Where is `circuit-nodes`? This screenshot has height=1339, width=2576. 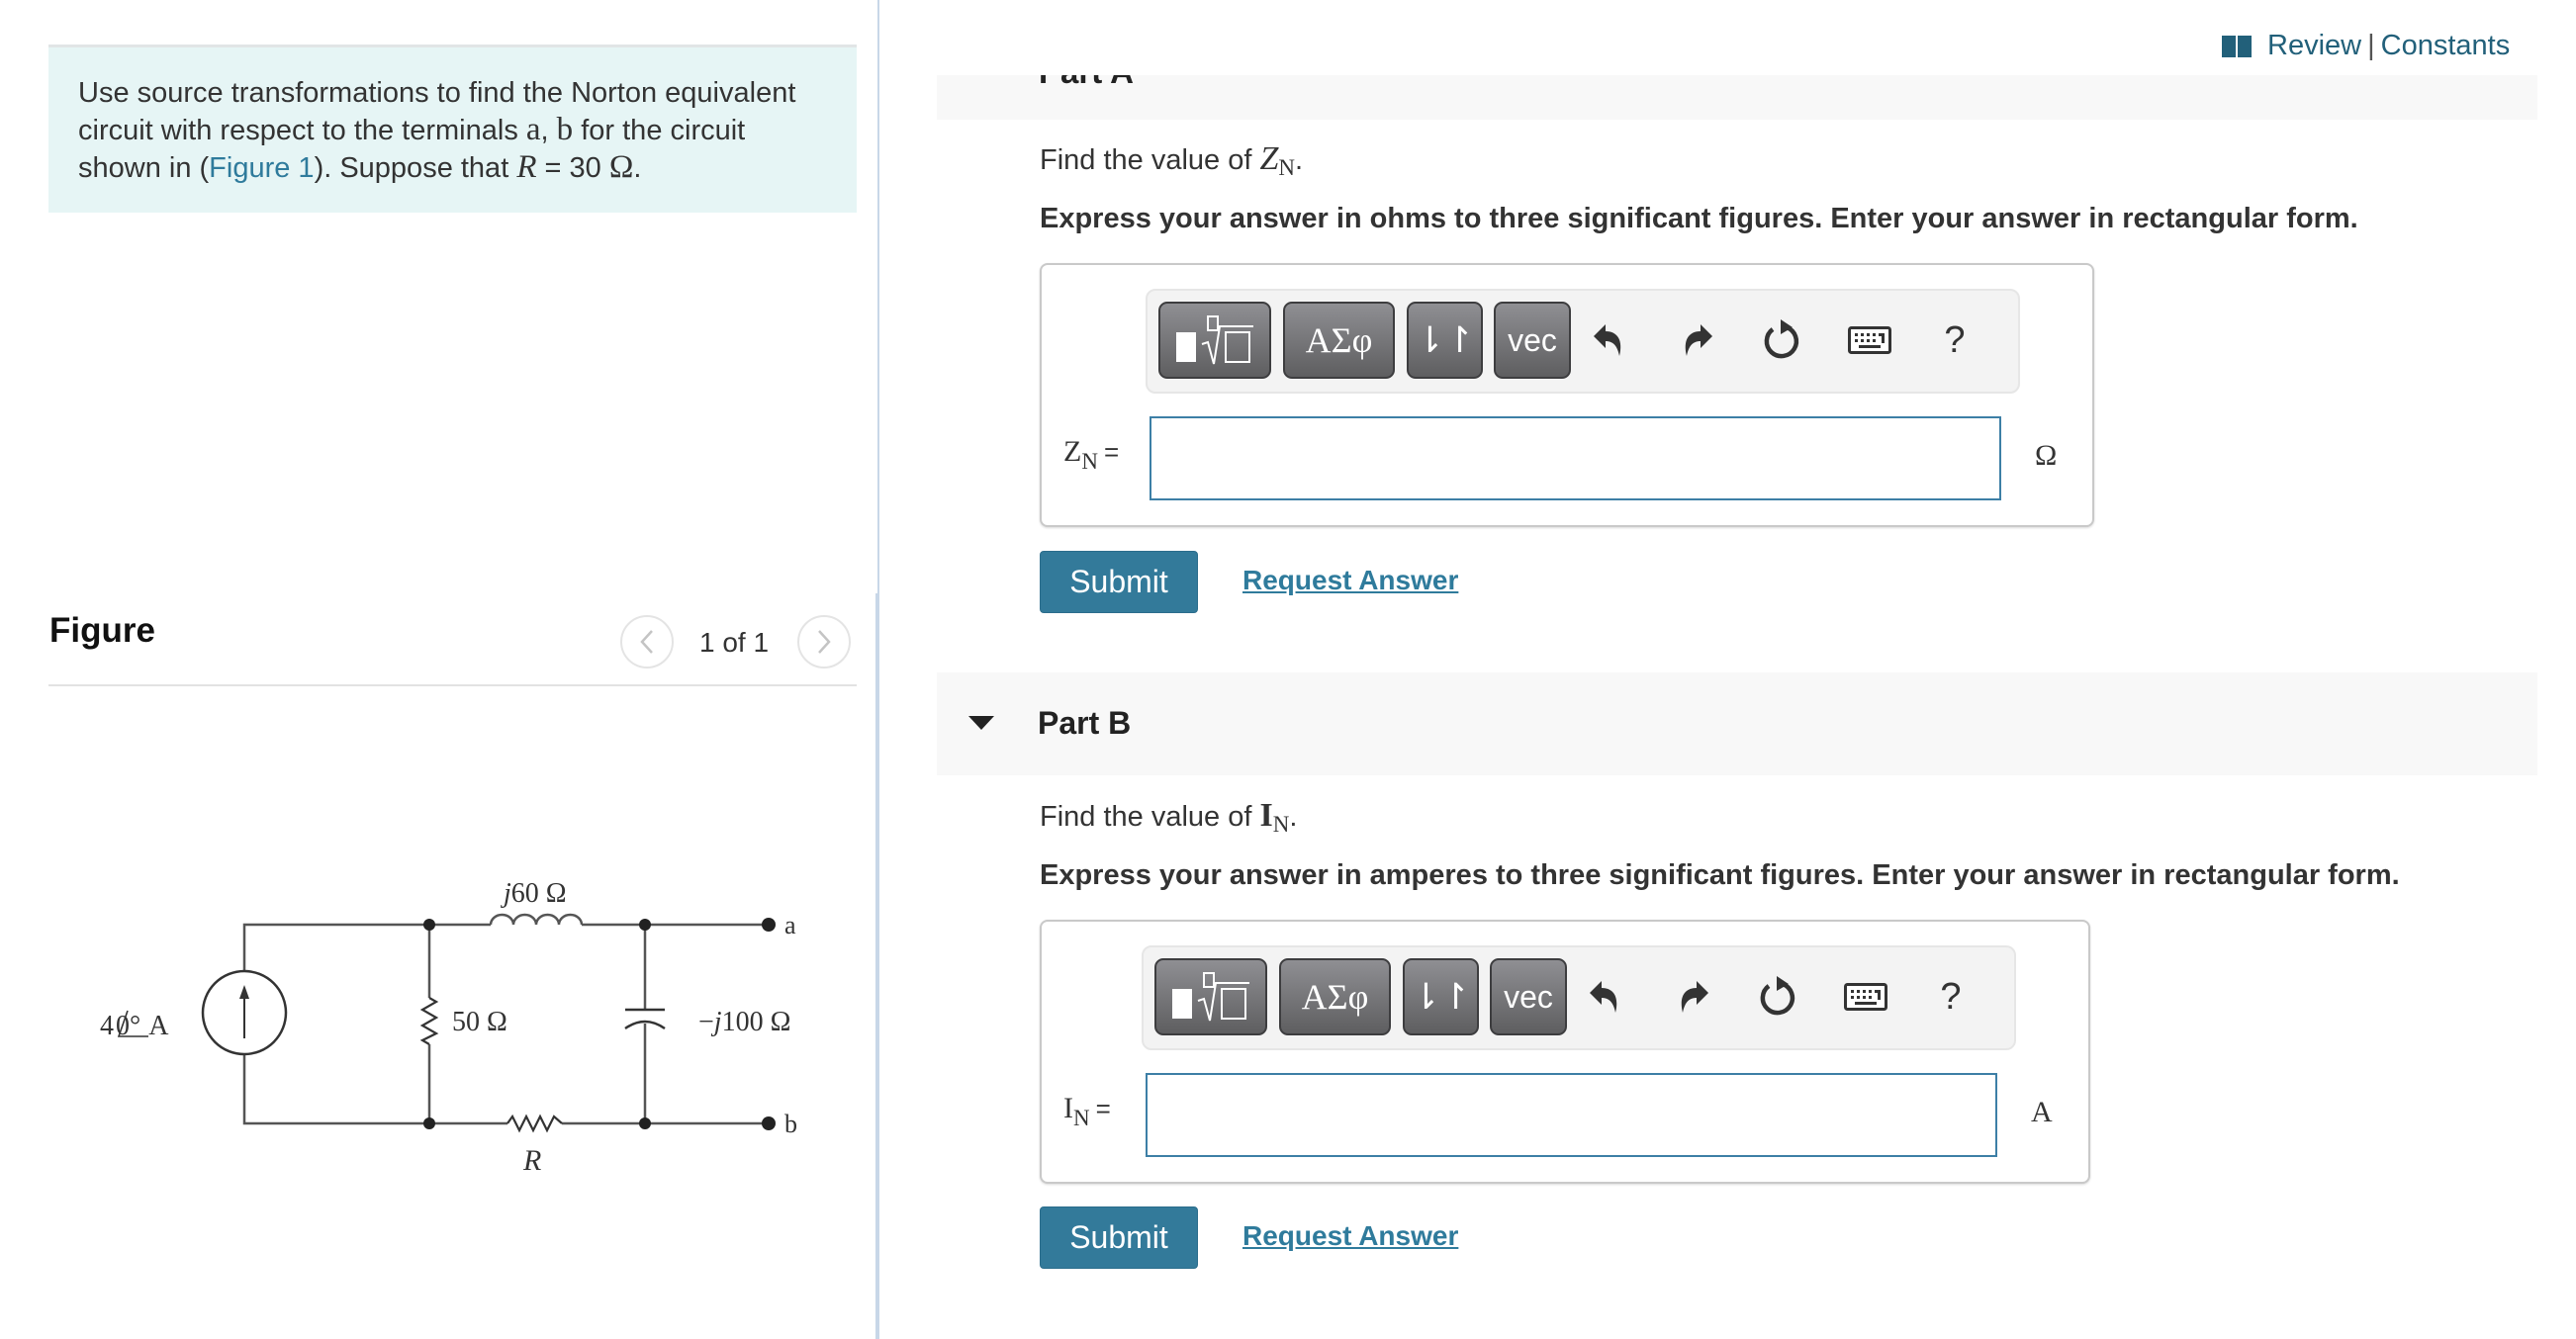
circuit-nodes is located at coordinates (599, 1024).